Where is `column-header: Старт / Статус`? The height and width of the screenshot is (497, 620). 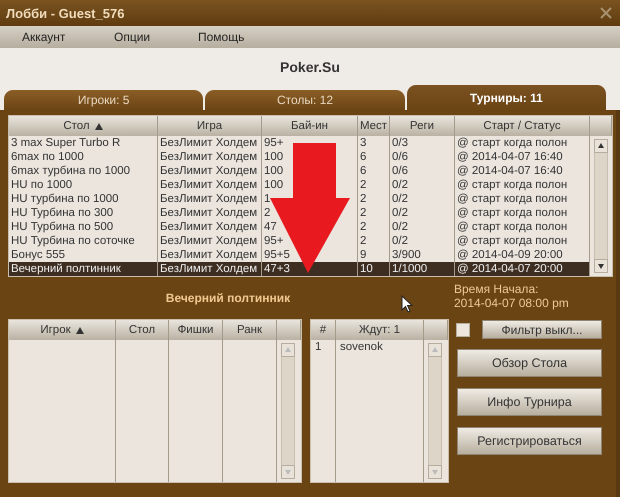
column-header: Старт / Статус is located at coordinates (522, 126).